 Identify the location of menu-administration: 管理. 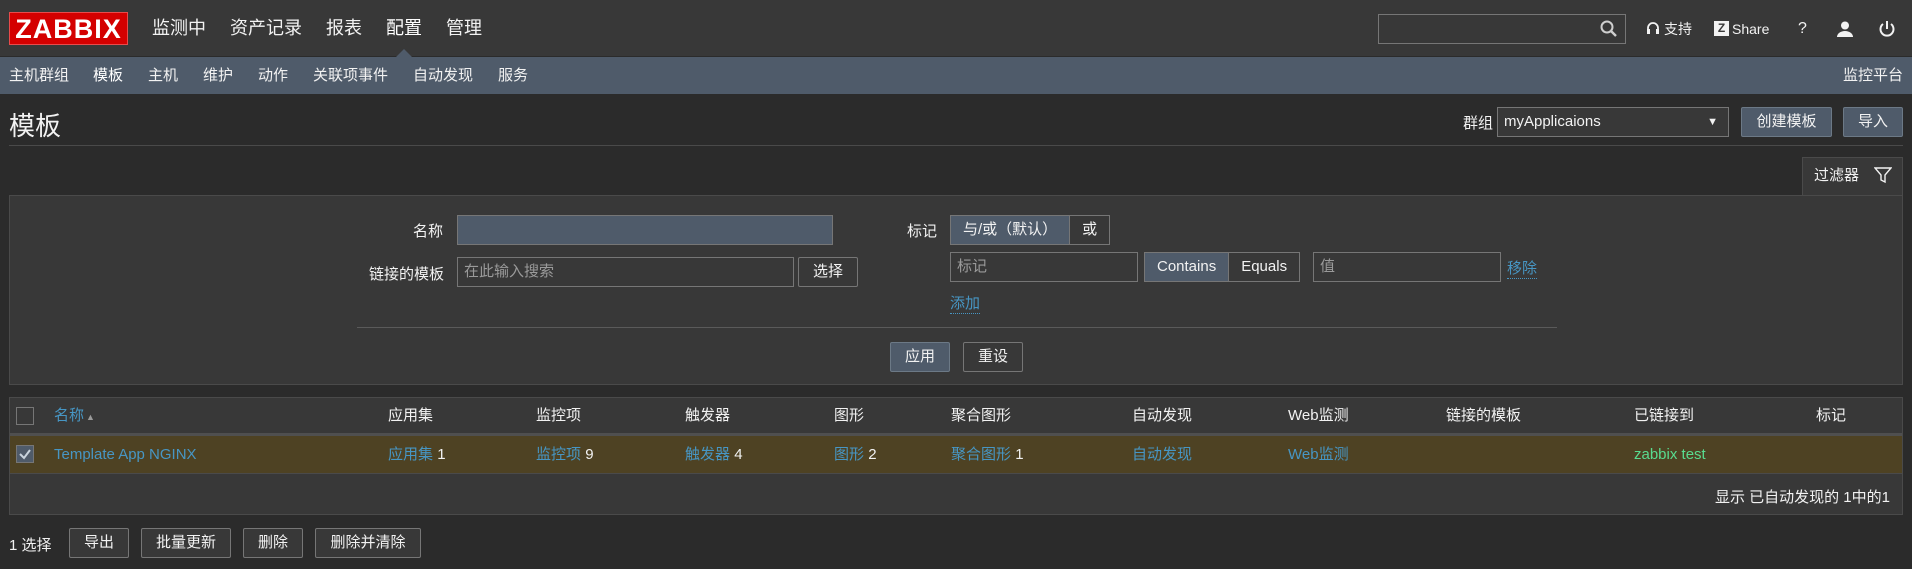
(464, 28).